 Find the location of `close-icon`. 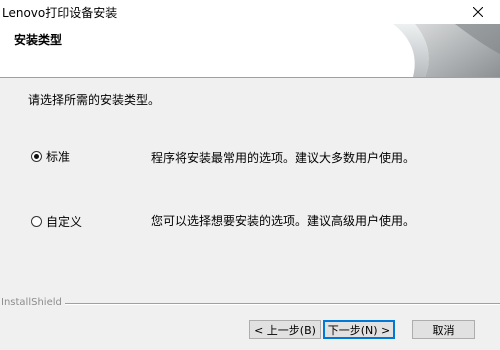

close-icon is located at coordinates (478, 12).